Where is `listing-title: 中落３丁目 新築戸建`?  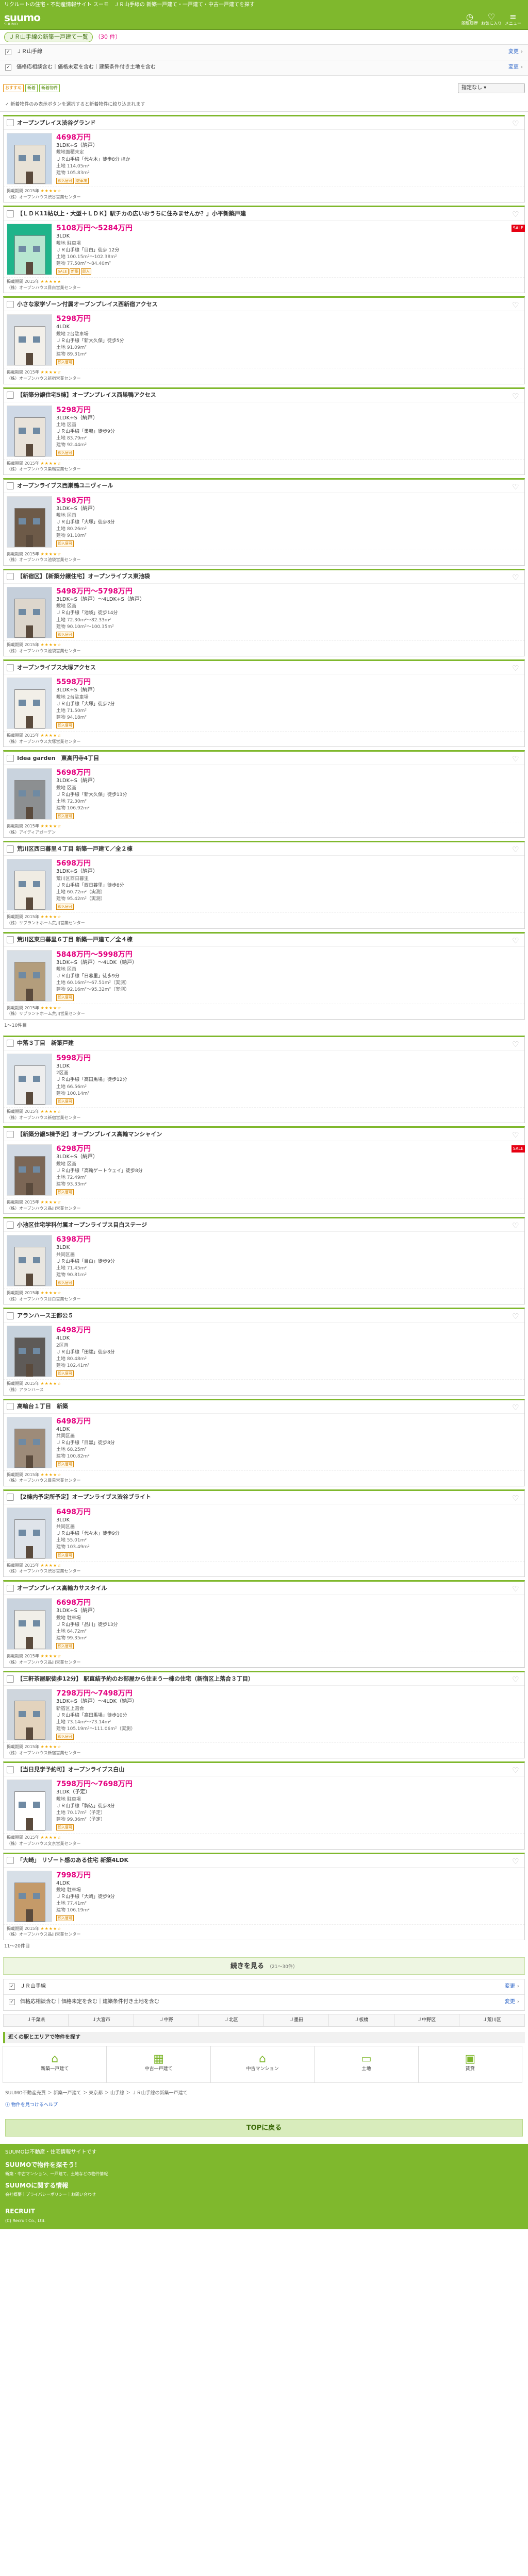
listing-title: 中落３丁目 新築戸建 is located at coordinates (45, 1043).